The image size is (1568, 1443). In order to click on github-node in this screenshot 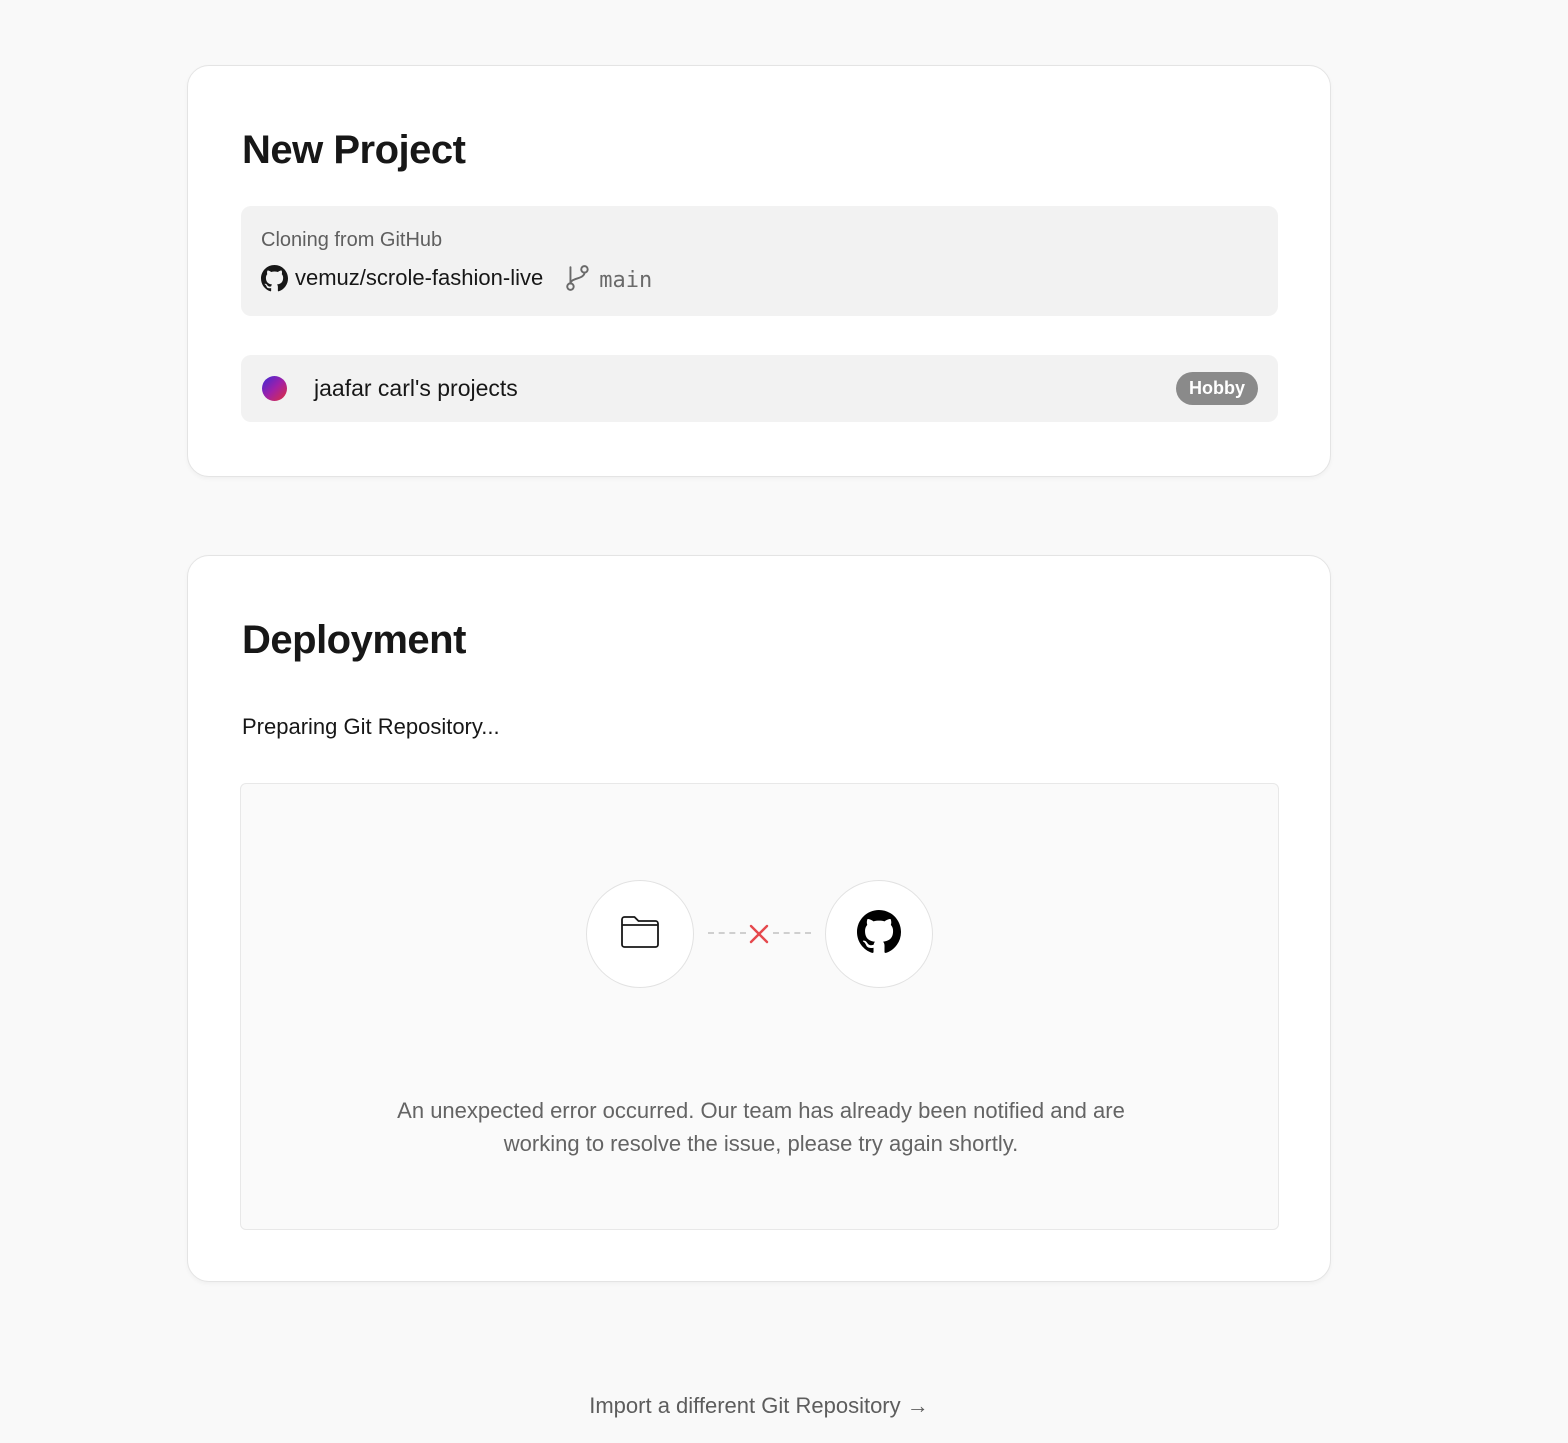, I will do `click(879, 934)`.